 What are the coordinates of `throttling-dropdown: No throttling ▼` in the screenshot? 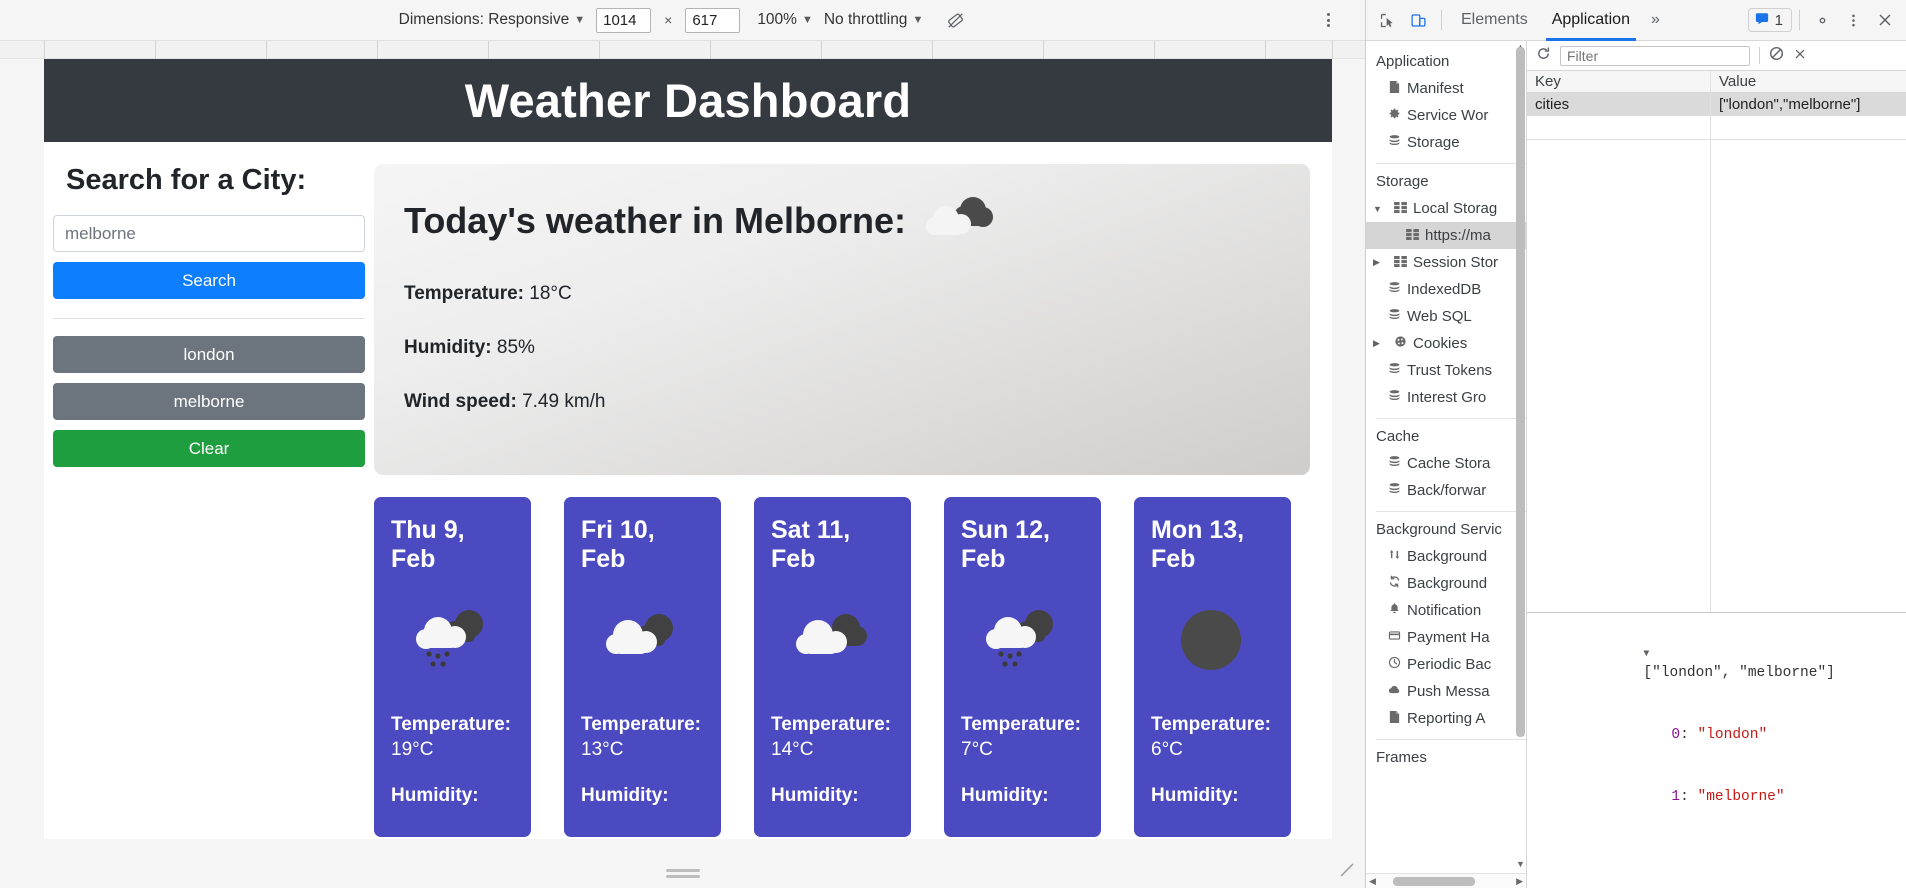 It's located at (873, 20).